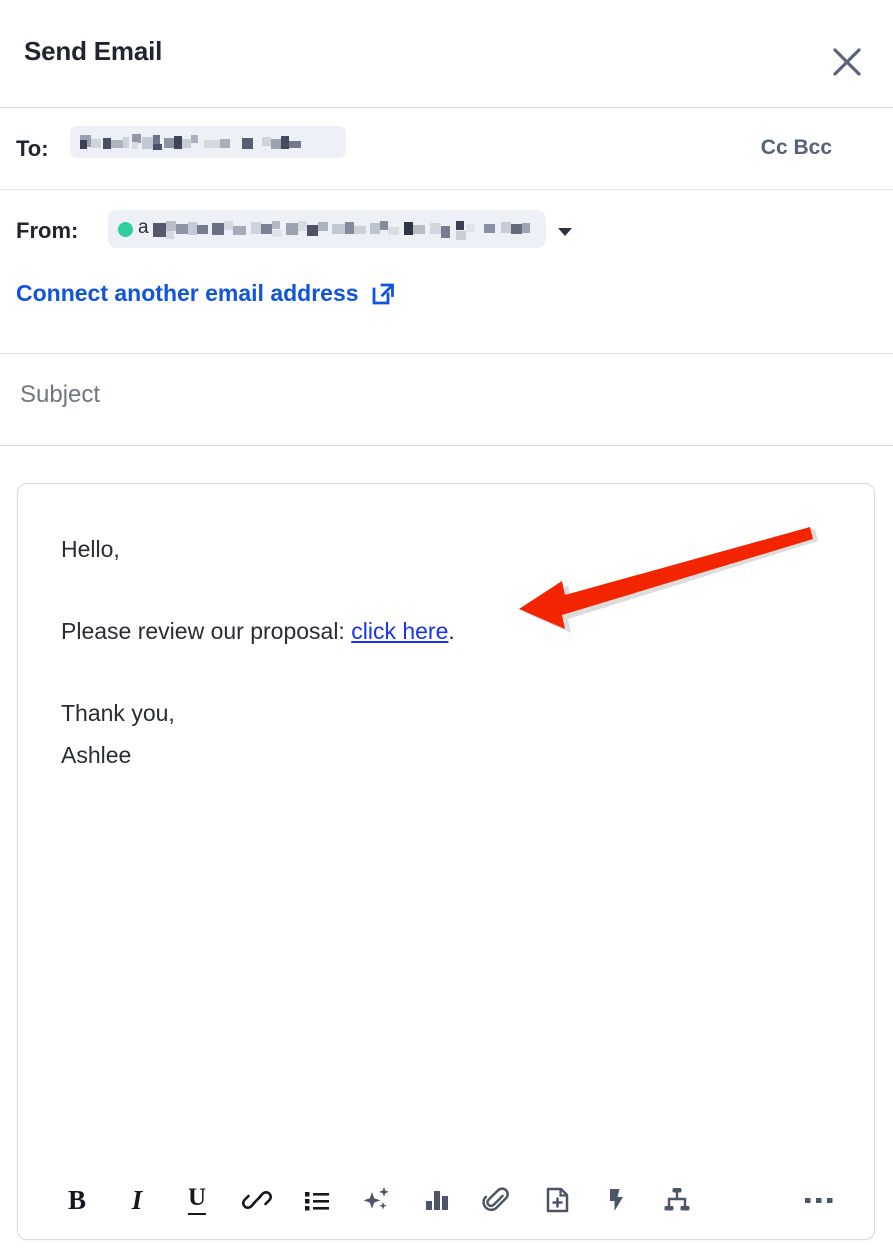 The image size is (893, 1258). I want to click on connect-another-email-label: Connect another email address, so click(187, 293).